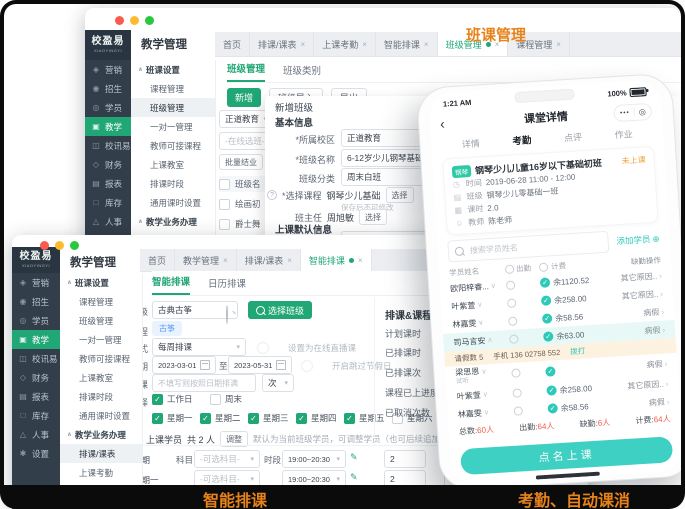  I want to click on time-select: 19:00~20:30 ▾, so click(314, 479).